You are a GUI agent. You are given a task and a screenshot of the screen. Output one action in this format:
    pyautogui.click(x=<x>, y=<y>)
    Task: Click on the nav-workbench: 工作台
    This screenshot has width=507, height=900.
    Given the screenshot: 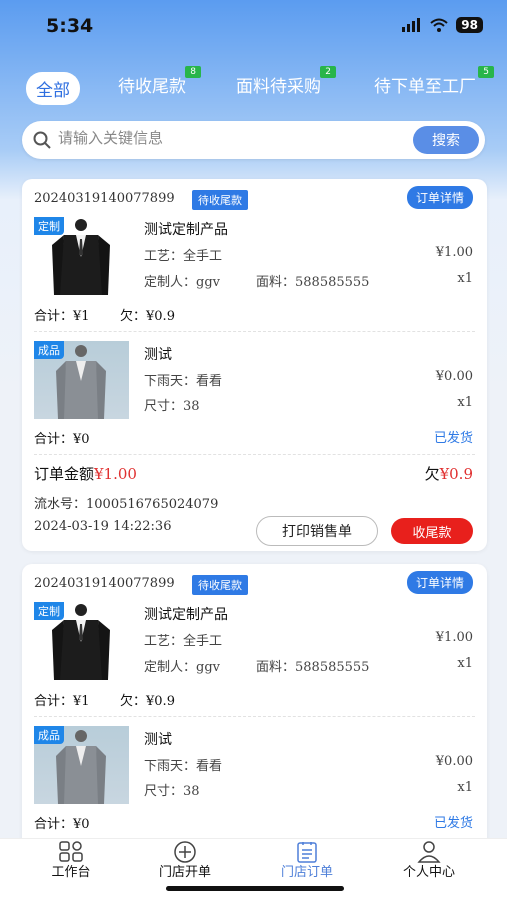 What is the action you would take?
    pyautogui.click(x=71, y=869)
    